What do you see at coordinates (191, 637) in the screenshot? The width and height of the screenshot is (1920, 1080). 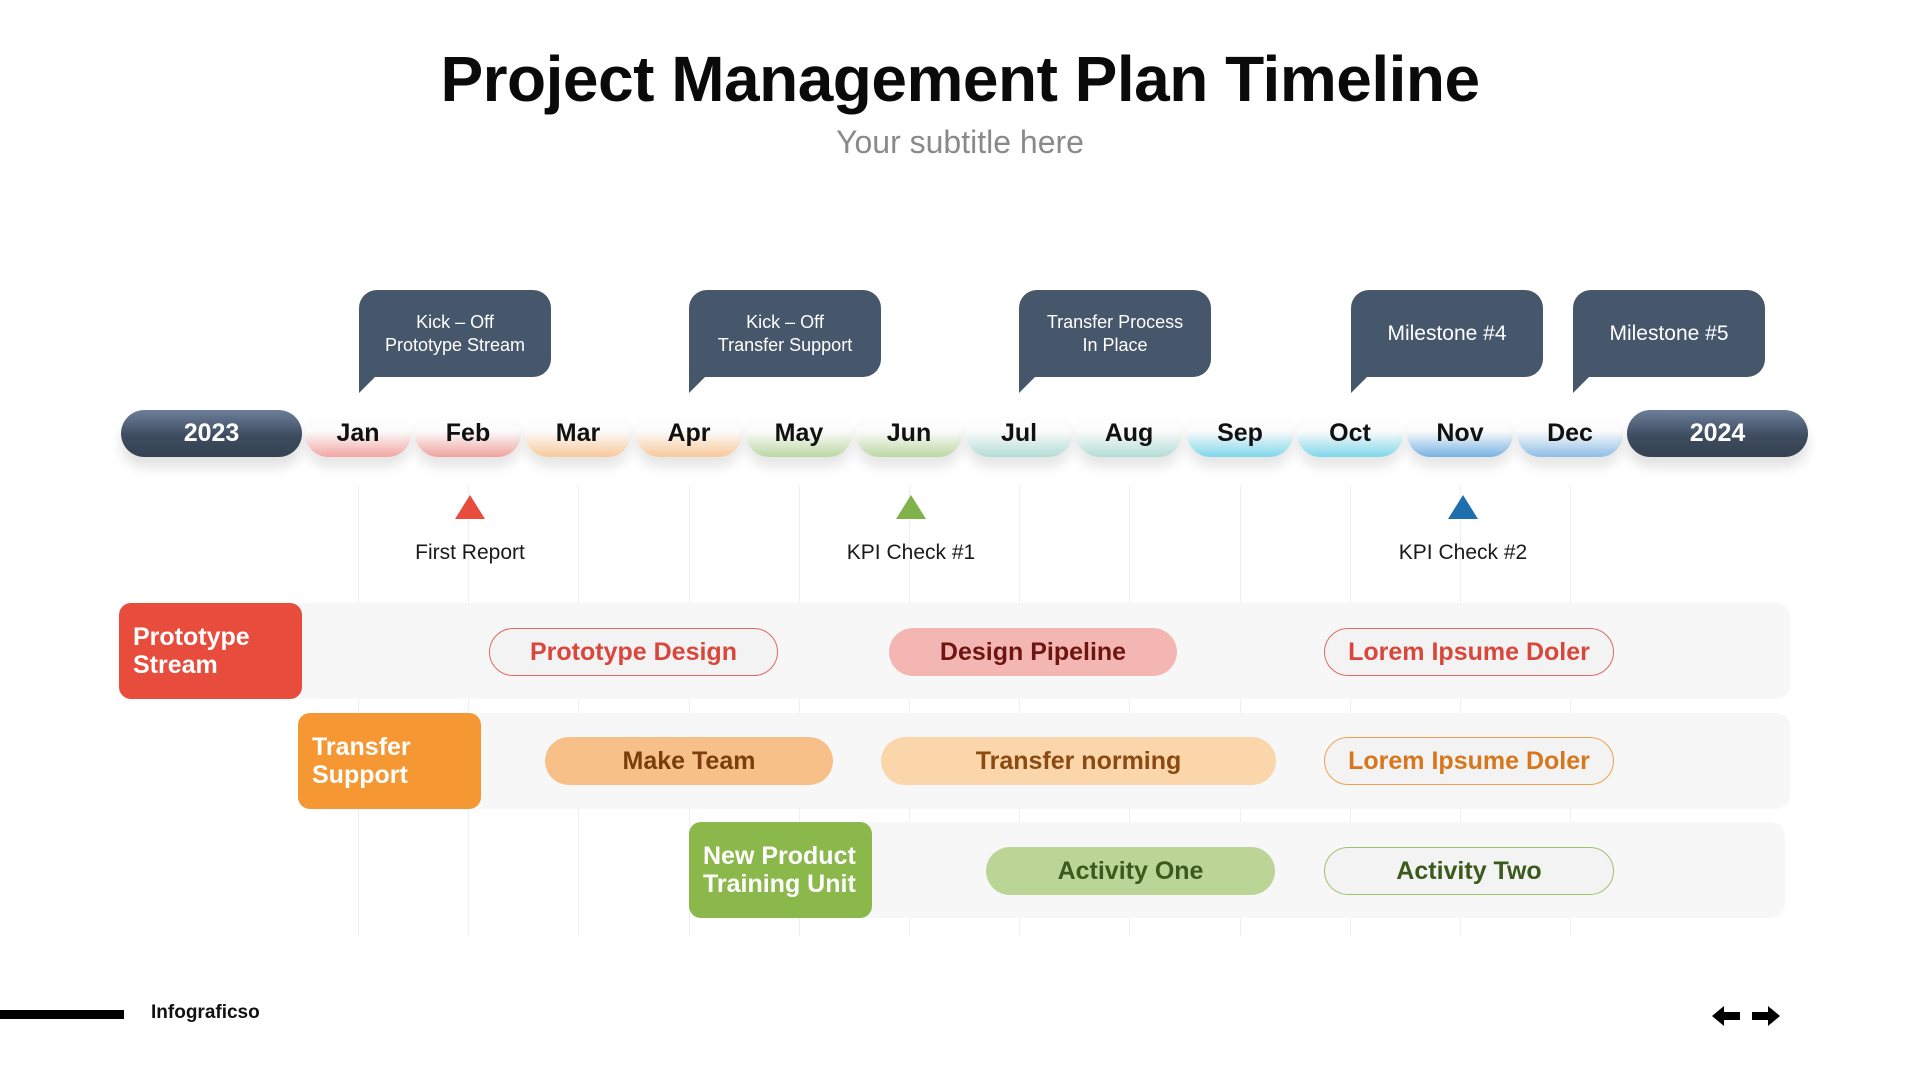 I see `stream-name: Prototype` at bounding box center [191, 637].